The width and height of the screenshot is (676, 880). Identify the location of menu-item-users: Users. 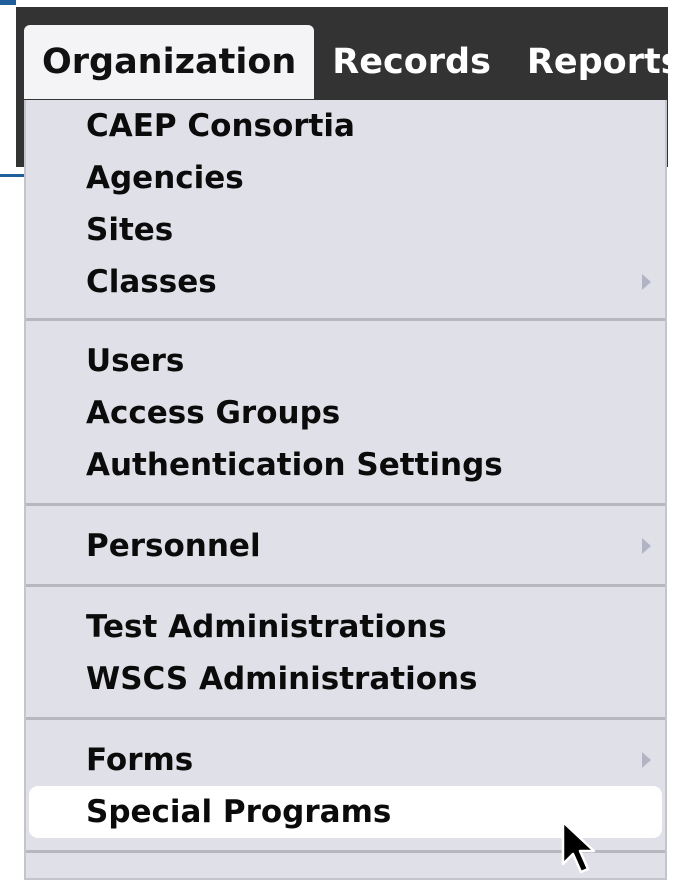
(345, 361).